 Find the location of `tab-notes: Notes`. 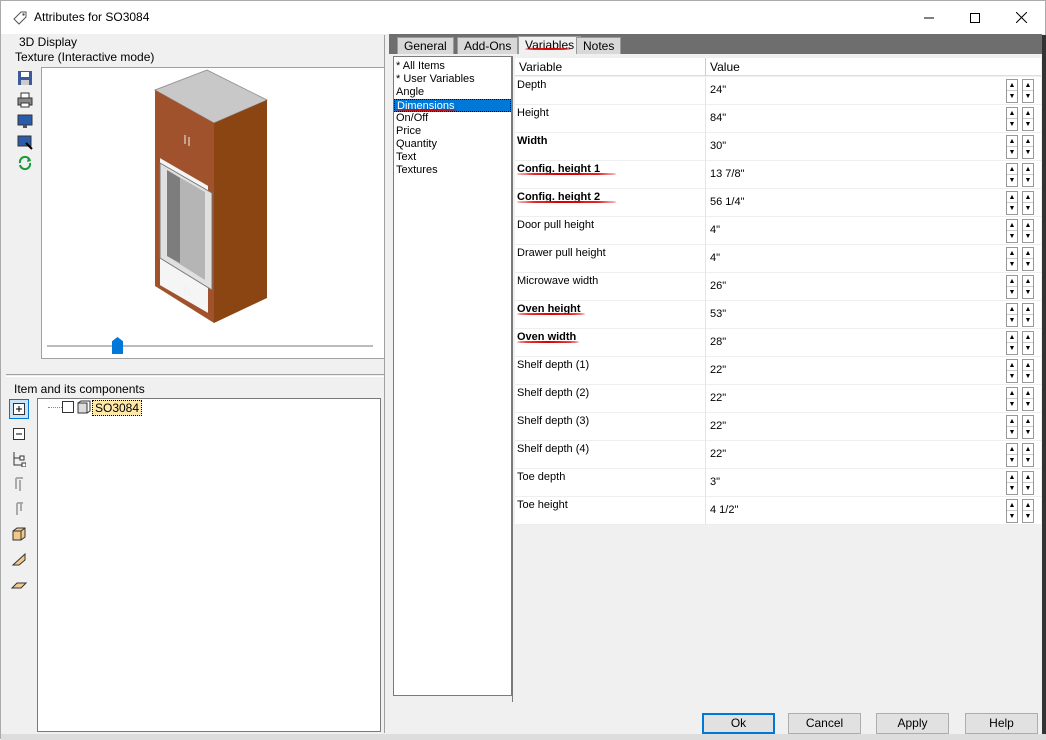

tab-notes: Notes is located at coordinates (599, 45).